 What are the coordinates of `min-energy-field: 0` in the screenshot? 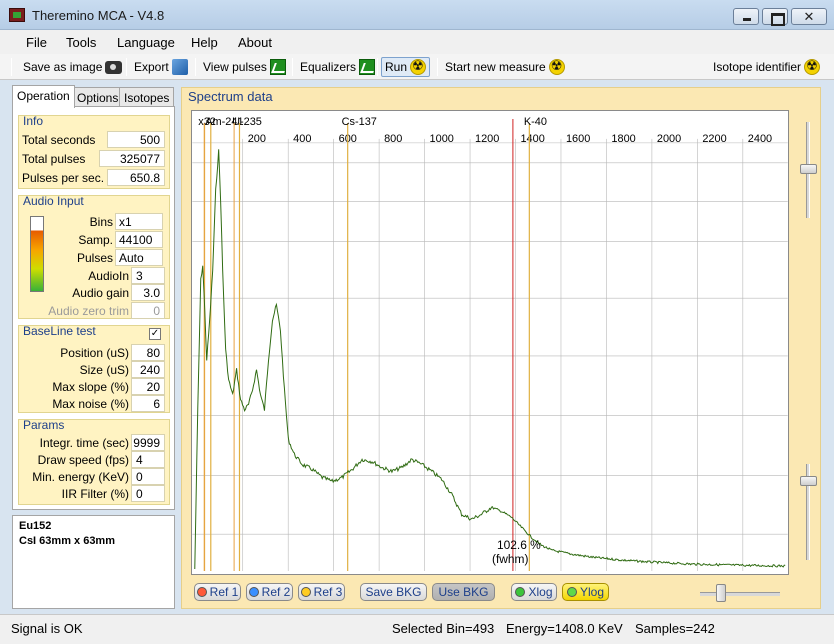 It's located at (148, 476).